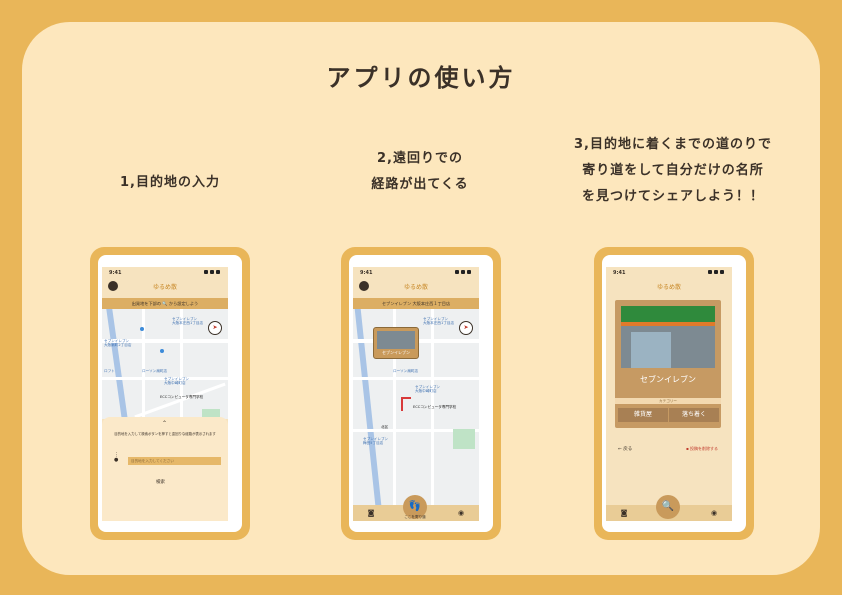  I want to click on store-stripe, so click(668, 324).